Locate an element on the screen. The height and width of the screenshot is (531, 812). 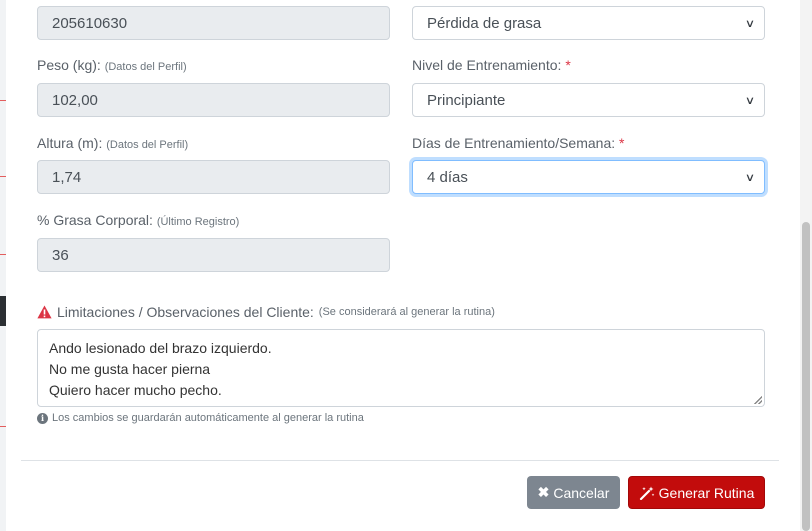
textarea-line: No me gusta hacer pierna is located at coordinates (130, 369).